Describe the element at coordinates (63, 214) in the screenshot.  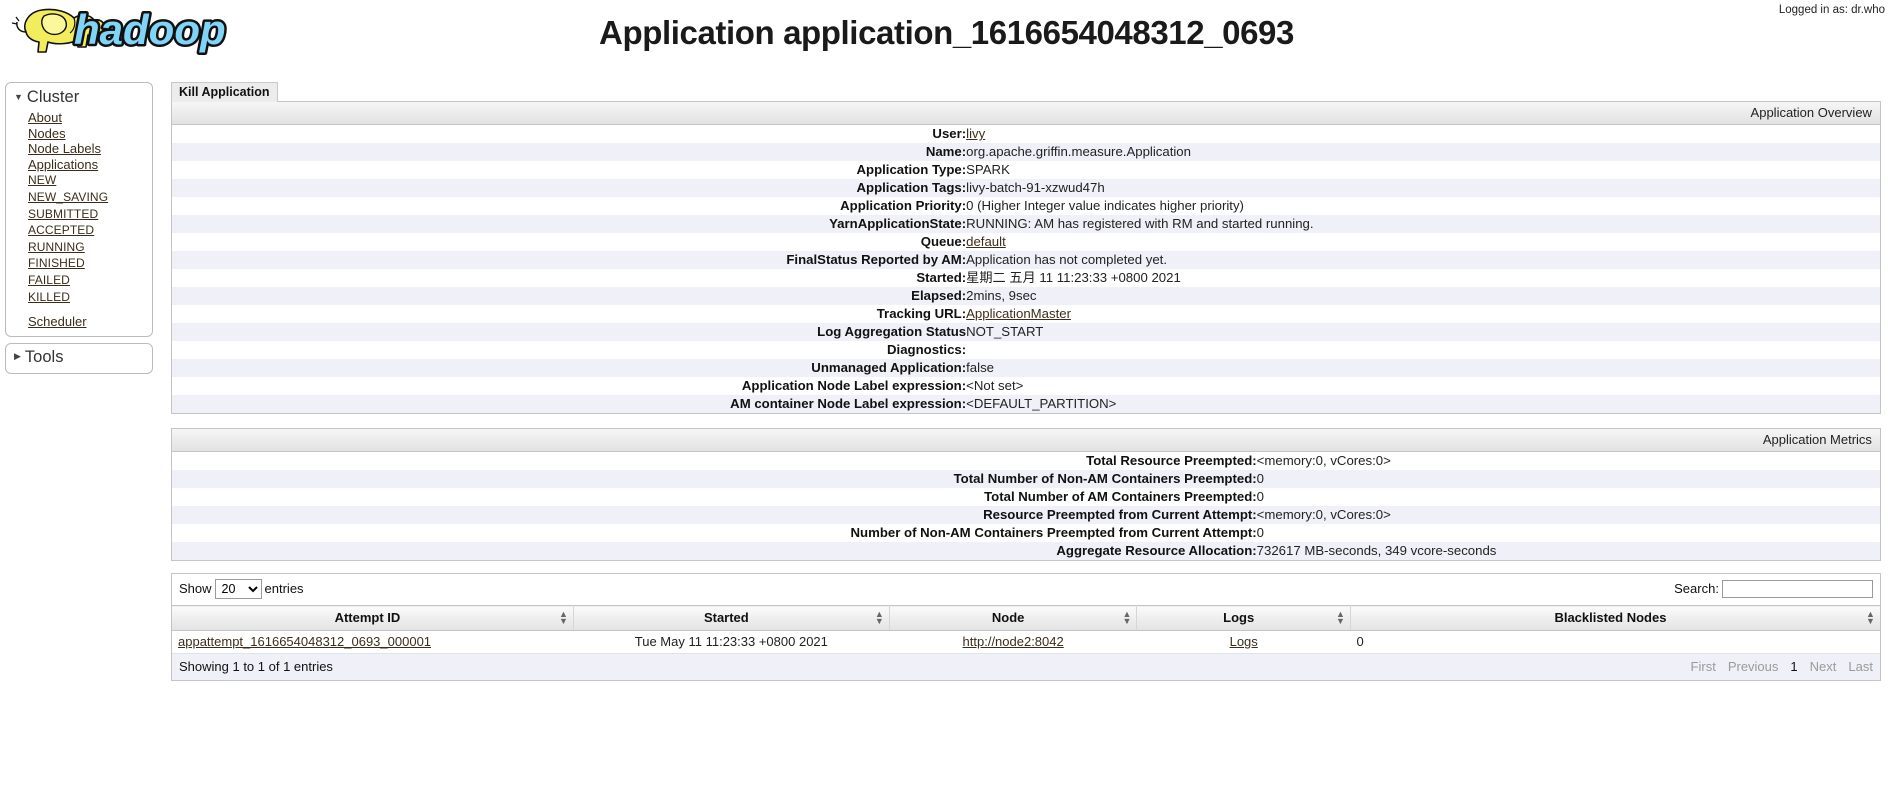
I see `sidebar-item-submitted: SUBMITTED` at that location.